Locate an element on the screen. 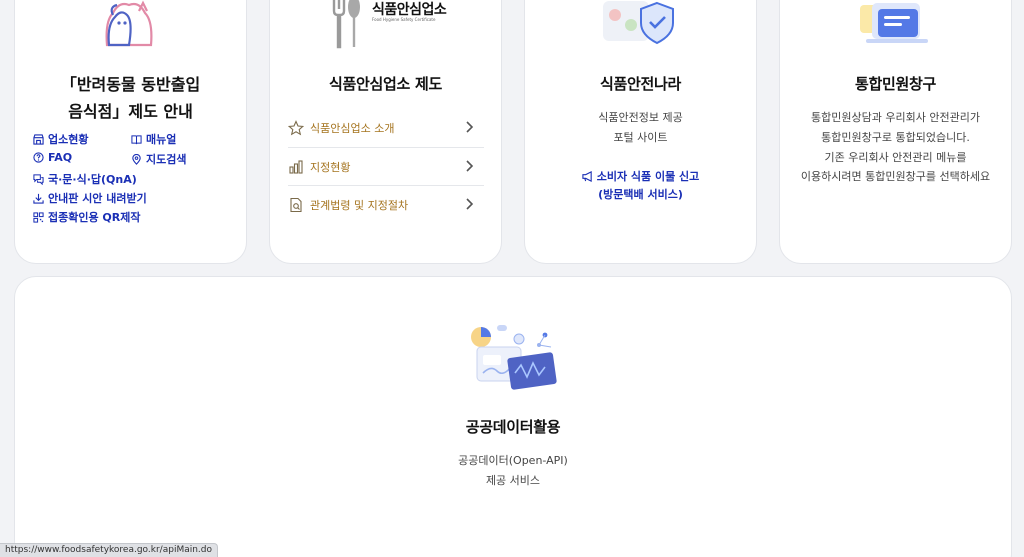  map-search-label: 지도검색 is located at coordinates (166, 159).